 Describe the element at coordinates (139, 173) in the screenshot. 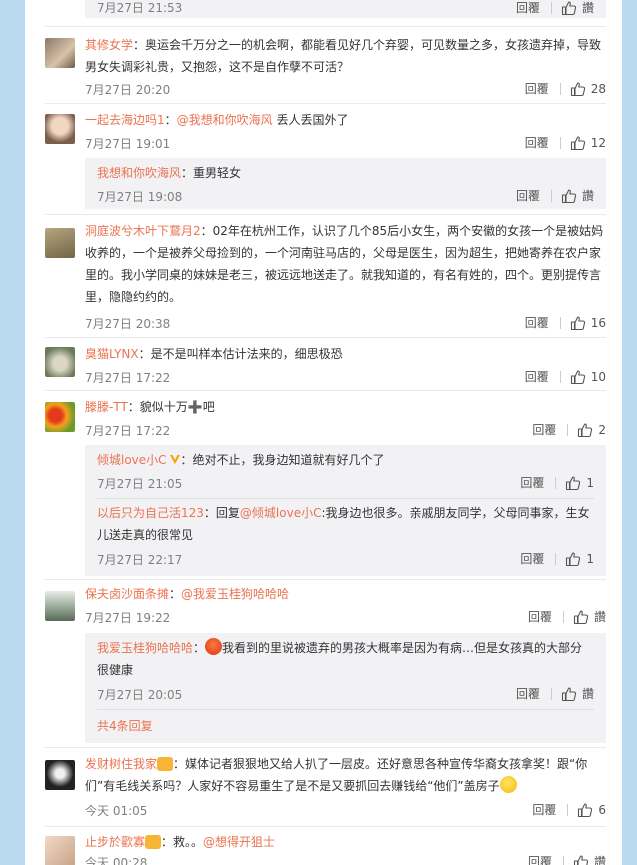

I see `reply-username: 我想和你吹海风` at that location.